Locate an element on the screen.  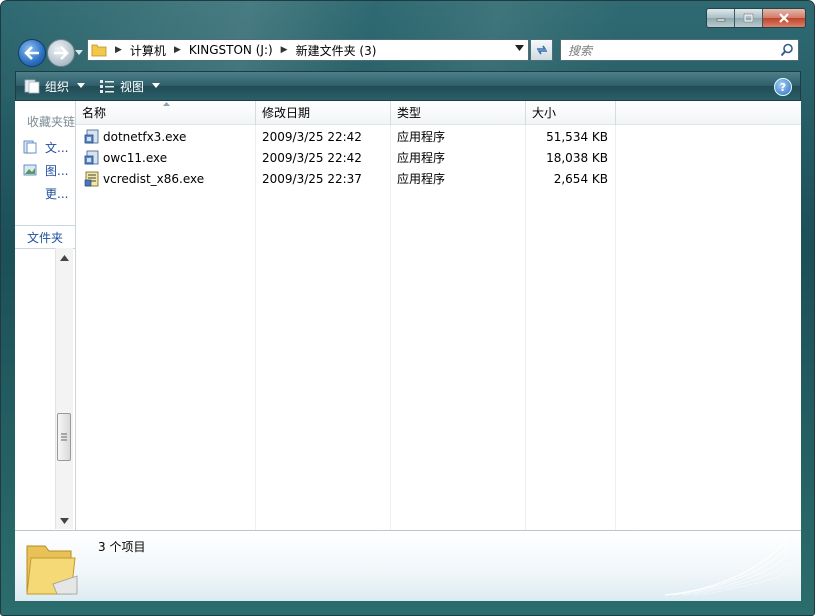
help-button: ? is located at coordinates (783, 87).